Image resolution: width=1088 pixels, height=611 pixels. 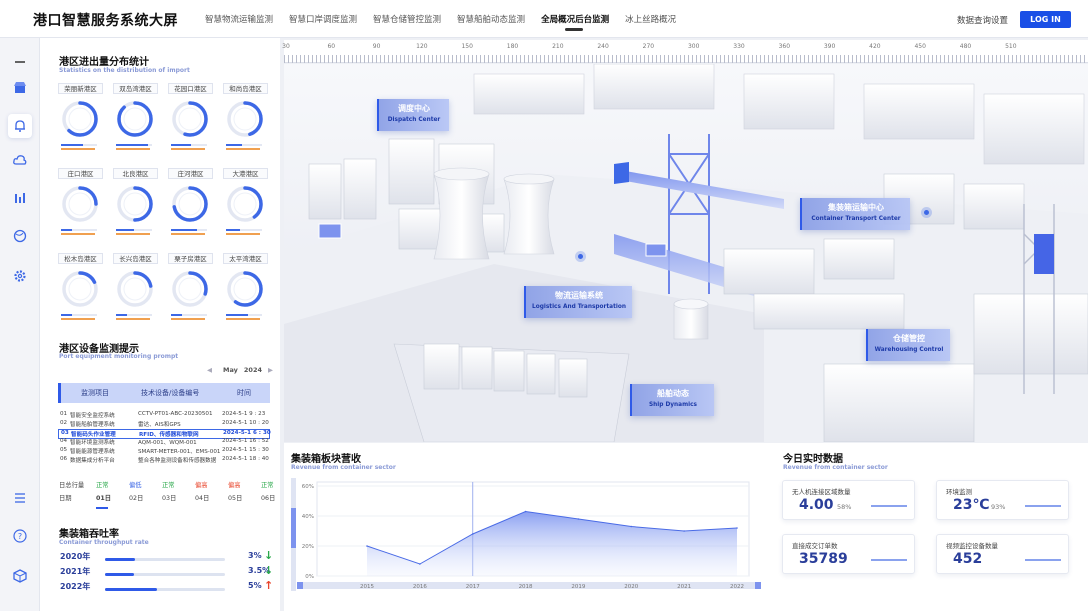 What do you see at coordinates (82, 205) in the screenshot?
I see `port-card: 庄口港区` at bounding box center [82, 205].